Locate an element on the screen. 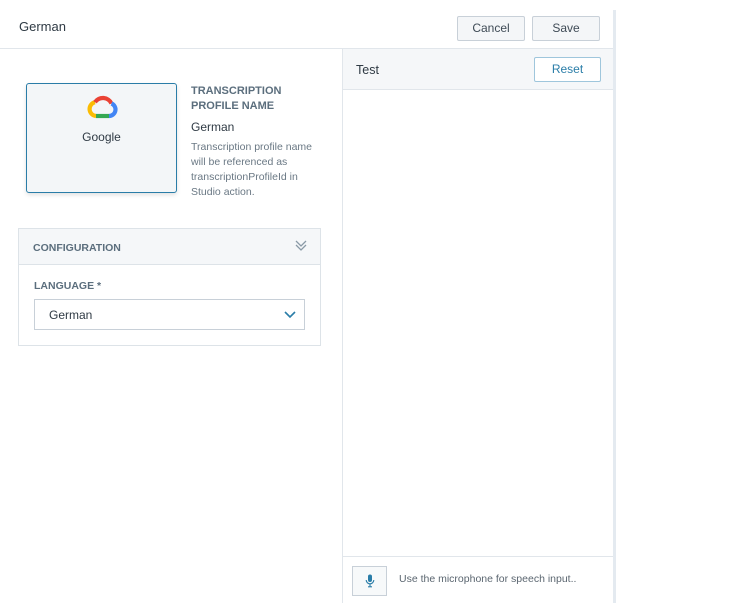  save-button: Save is located at coordinates (566, 28).